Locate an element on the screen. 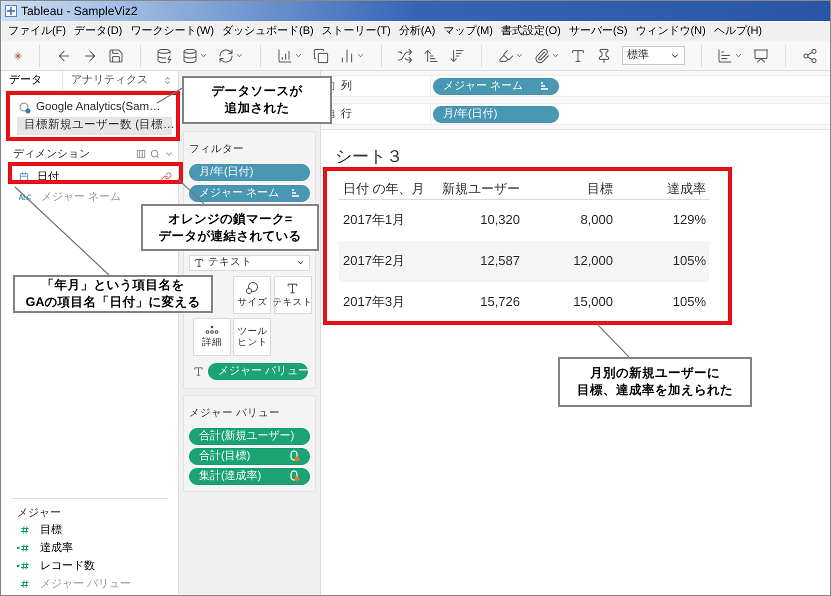 The width and height of the screenshot is (831, 596). menu-item: 書式設定(O) is located at coordinates (531, 31).